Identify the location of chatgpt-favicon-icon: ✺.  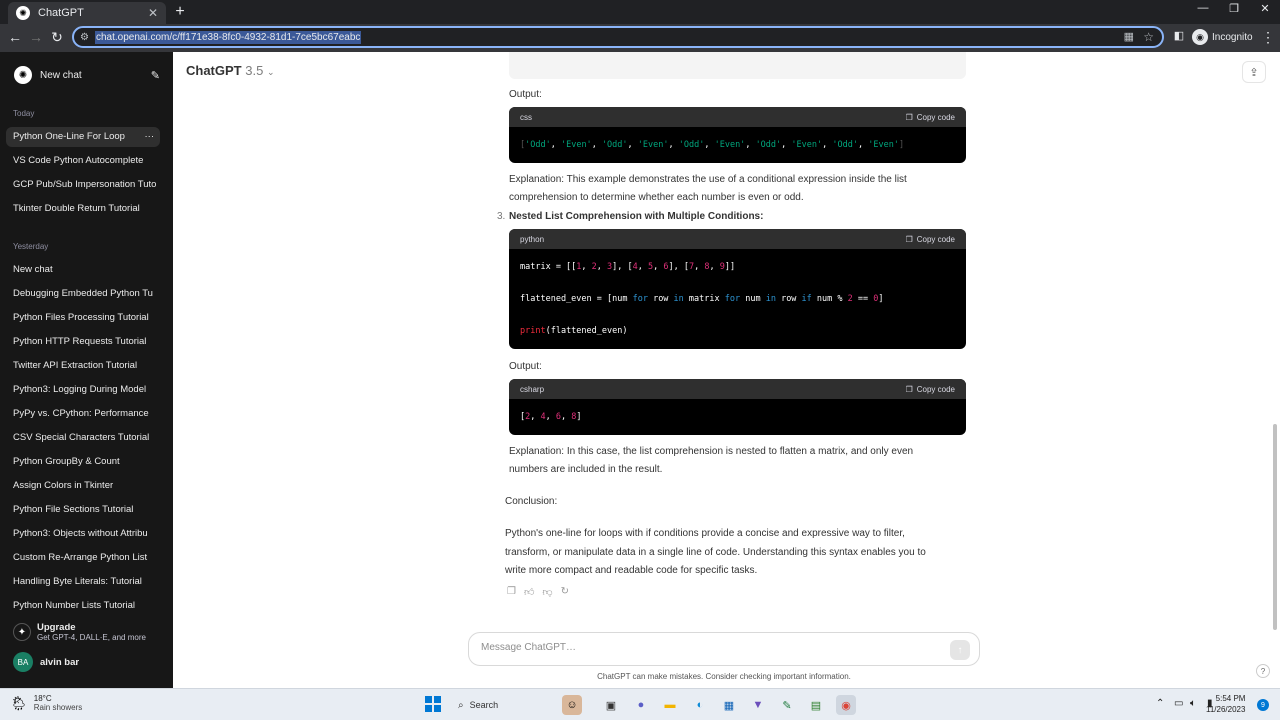
(23, 13).